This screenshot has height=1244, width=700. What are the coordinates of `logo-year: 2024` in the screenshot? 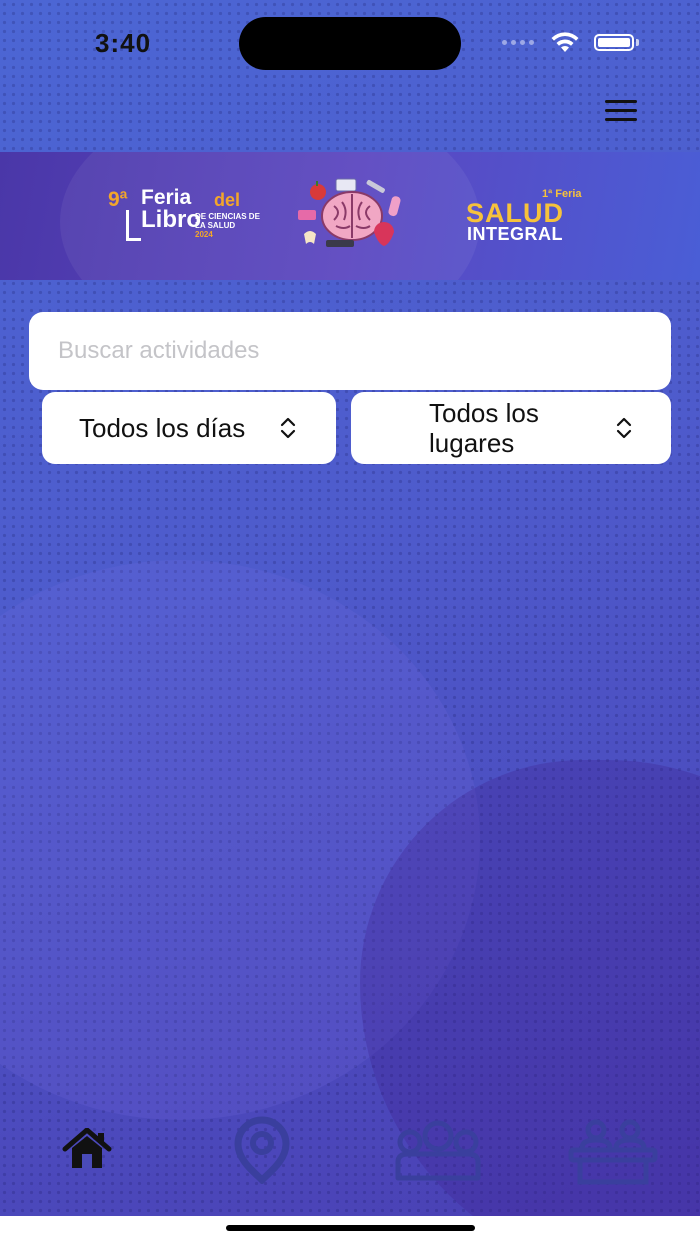 It's located at (204, 234).